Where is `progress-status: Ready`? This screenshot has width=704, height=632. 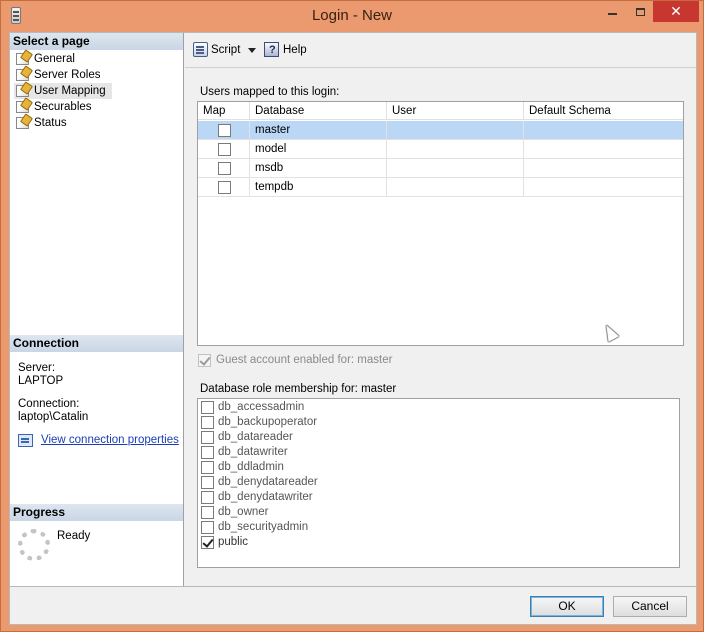
progress-status: Ready is located at coordinates (74, 536).